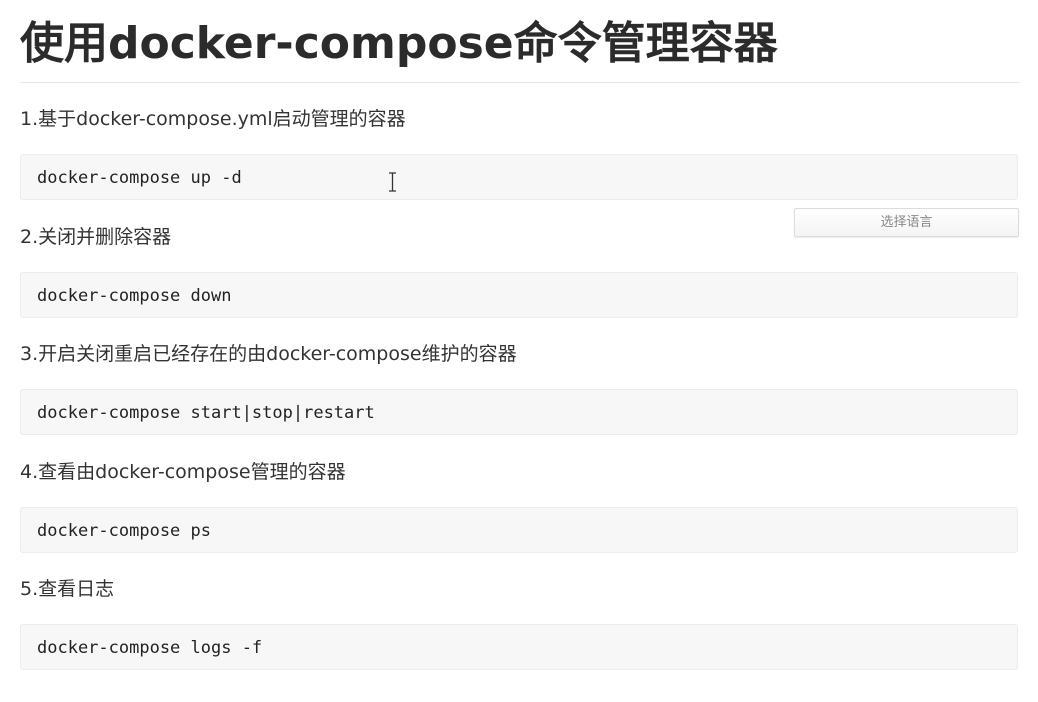  Describe the element at coordinates (519, 295) in the screenshot. I see `code-block-2: docker-compose down` at that location.